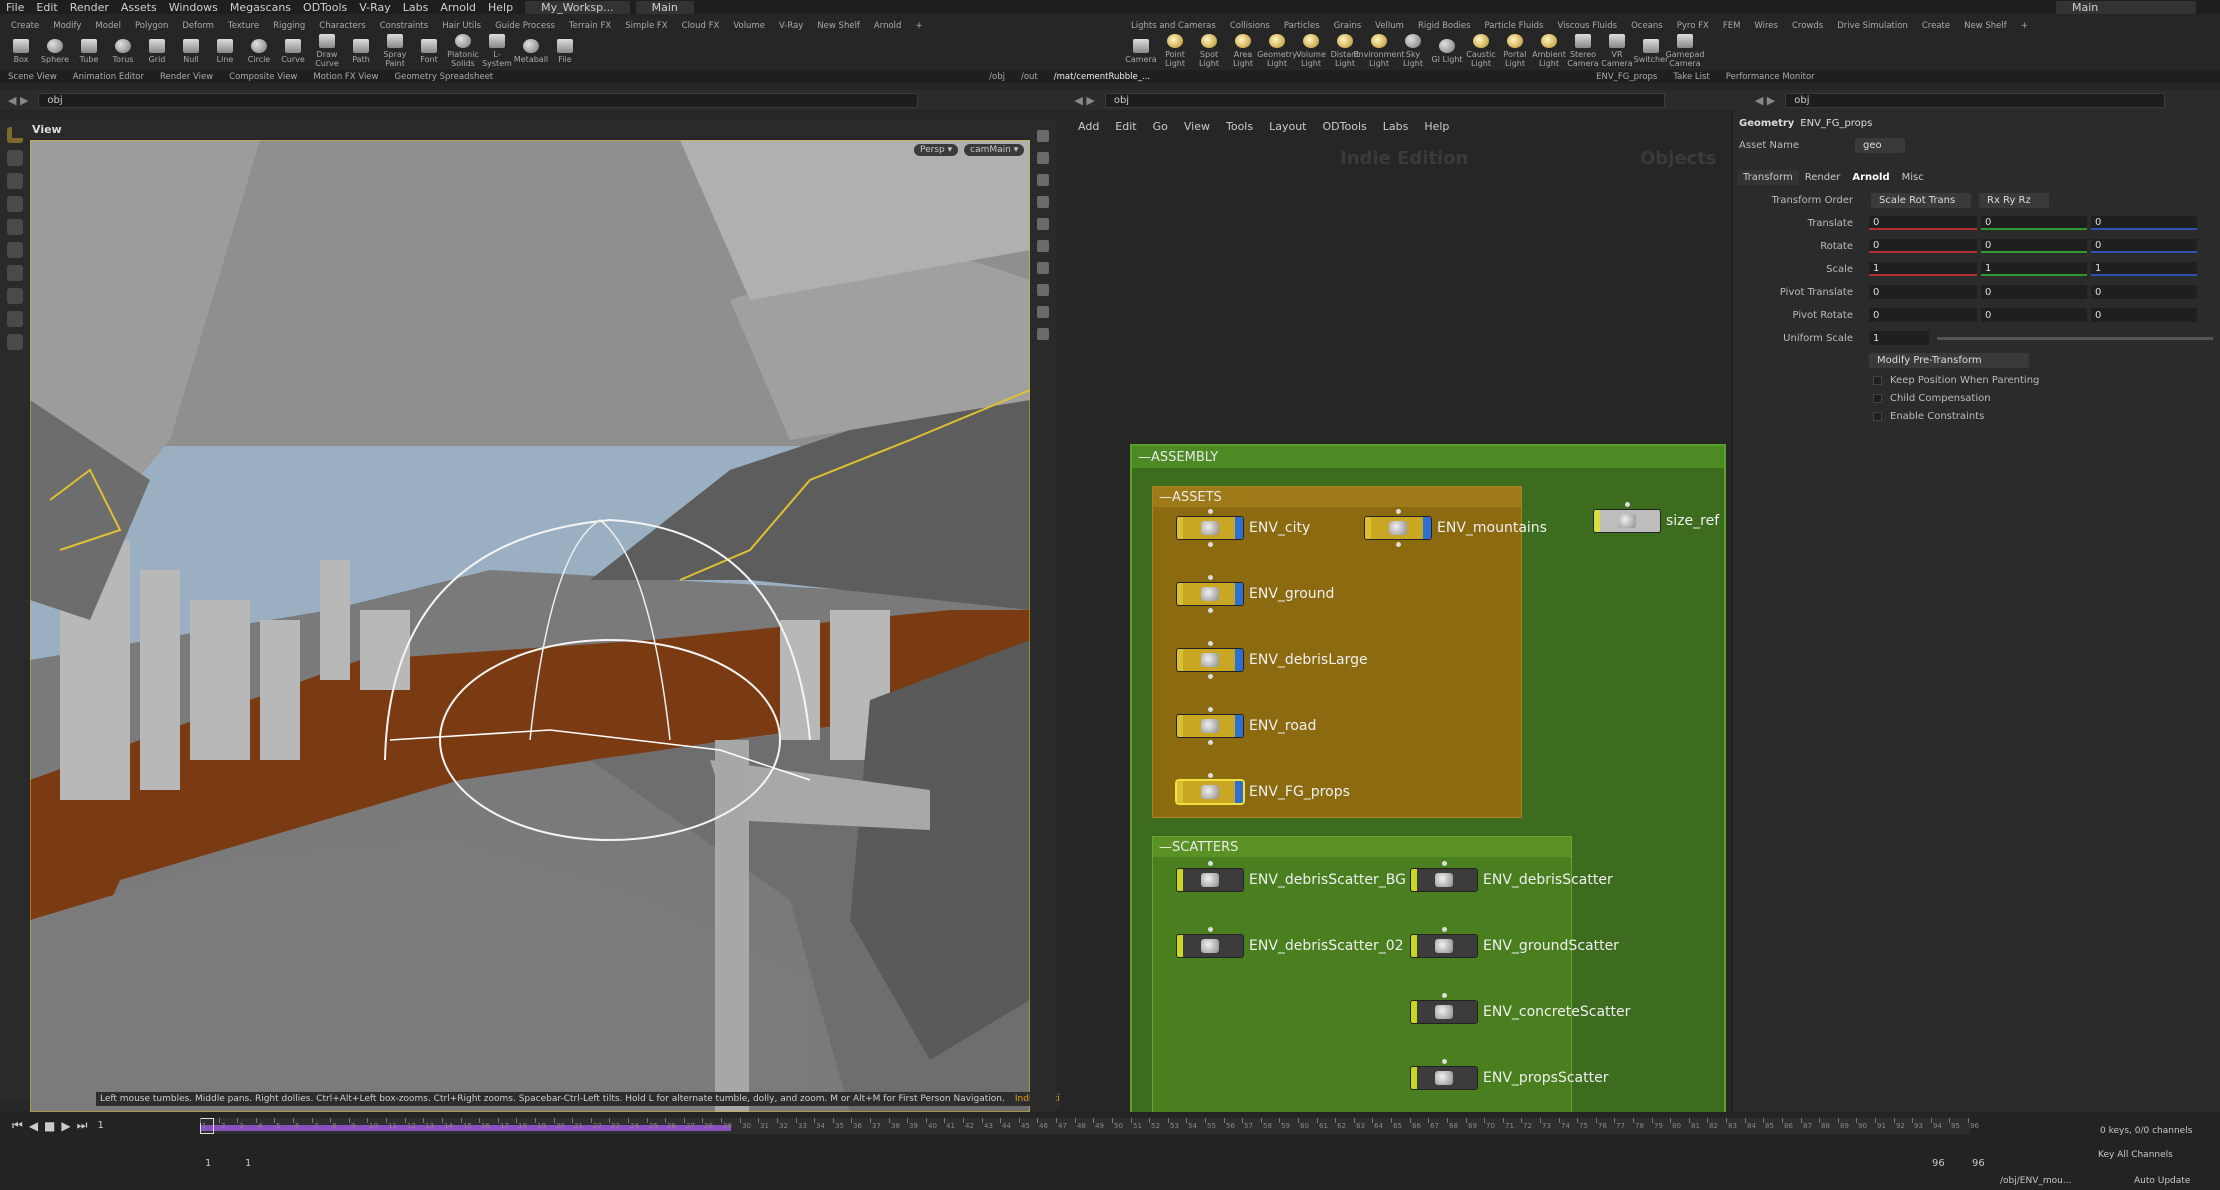 Image resolution: width=2220 pixels, height=1190 pixels. I want to click on net-menu-edit: Edit, so click(1125, 126).